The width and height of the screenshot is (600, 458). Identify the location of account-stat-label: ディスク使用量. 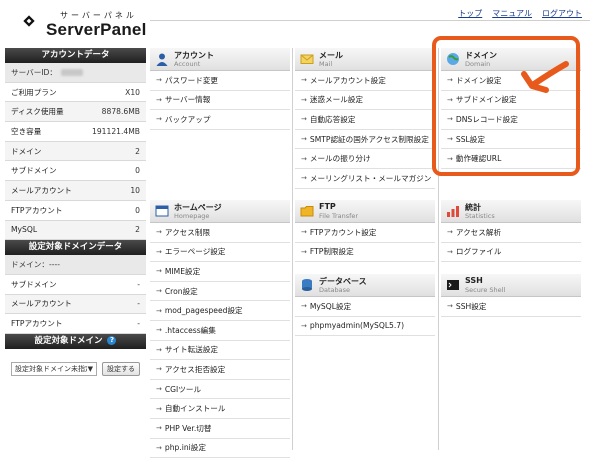
(37, 112).